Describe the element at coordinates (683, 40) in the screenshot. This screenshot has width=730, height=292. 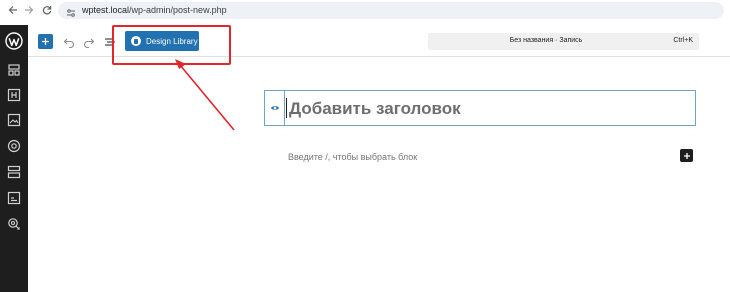
I see `keyboard-shortcut: Ctrl+K` at that location.